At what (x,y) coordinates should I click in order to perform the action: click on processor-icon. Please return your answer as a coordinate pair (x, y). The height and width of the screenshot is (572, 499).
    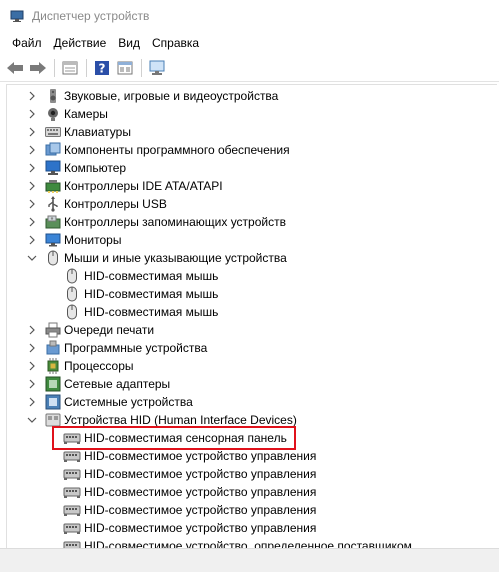
    Looking at the image, I should click on (53, 366).